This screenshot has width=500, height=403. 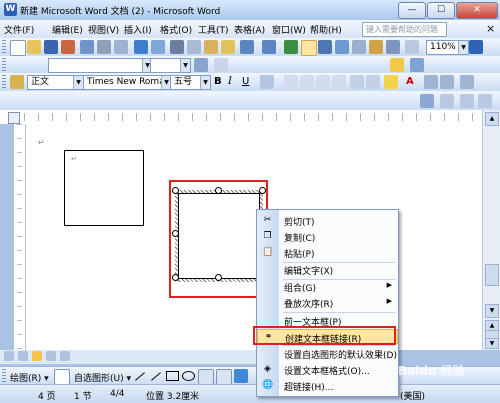 What do you see at coordinates (213, 29) in the screenshot?
I see `menu-tools: 工具(T)` at bounding box center [213, 29].